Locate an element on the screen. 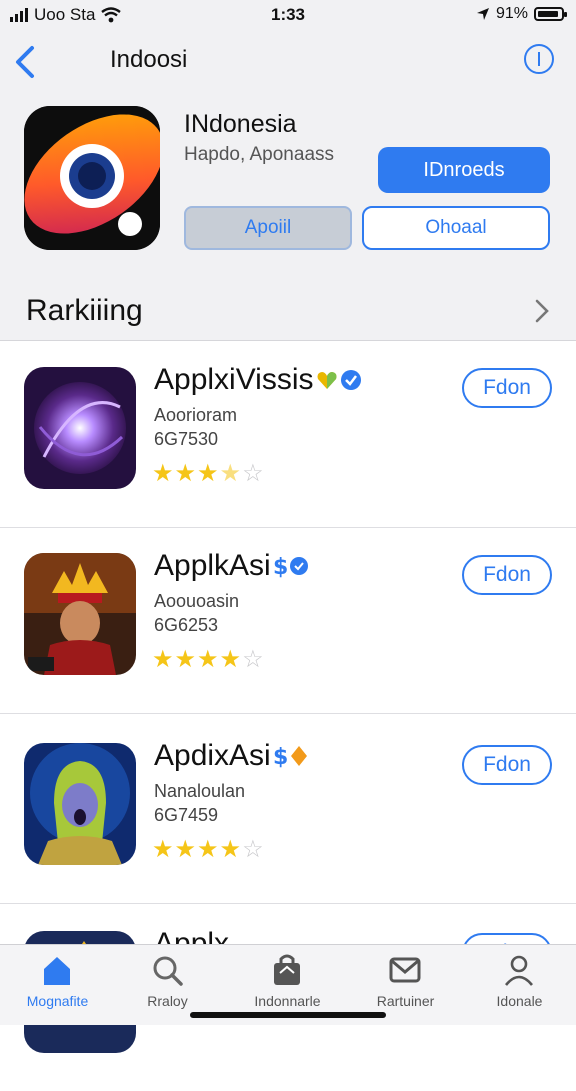 This screenshot has width=576, height=1091. app-category: Nanaloulan is located at coordinates (200, 791).